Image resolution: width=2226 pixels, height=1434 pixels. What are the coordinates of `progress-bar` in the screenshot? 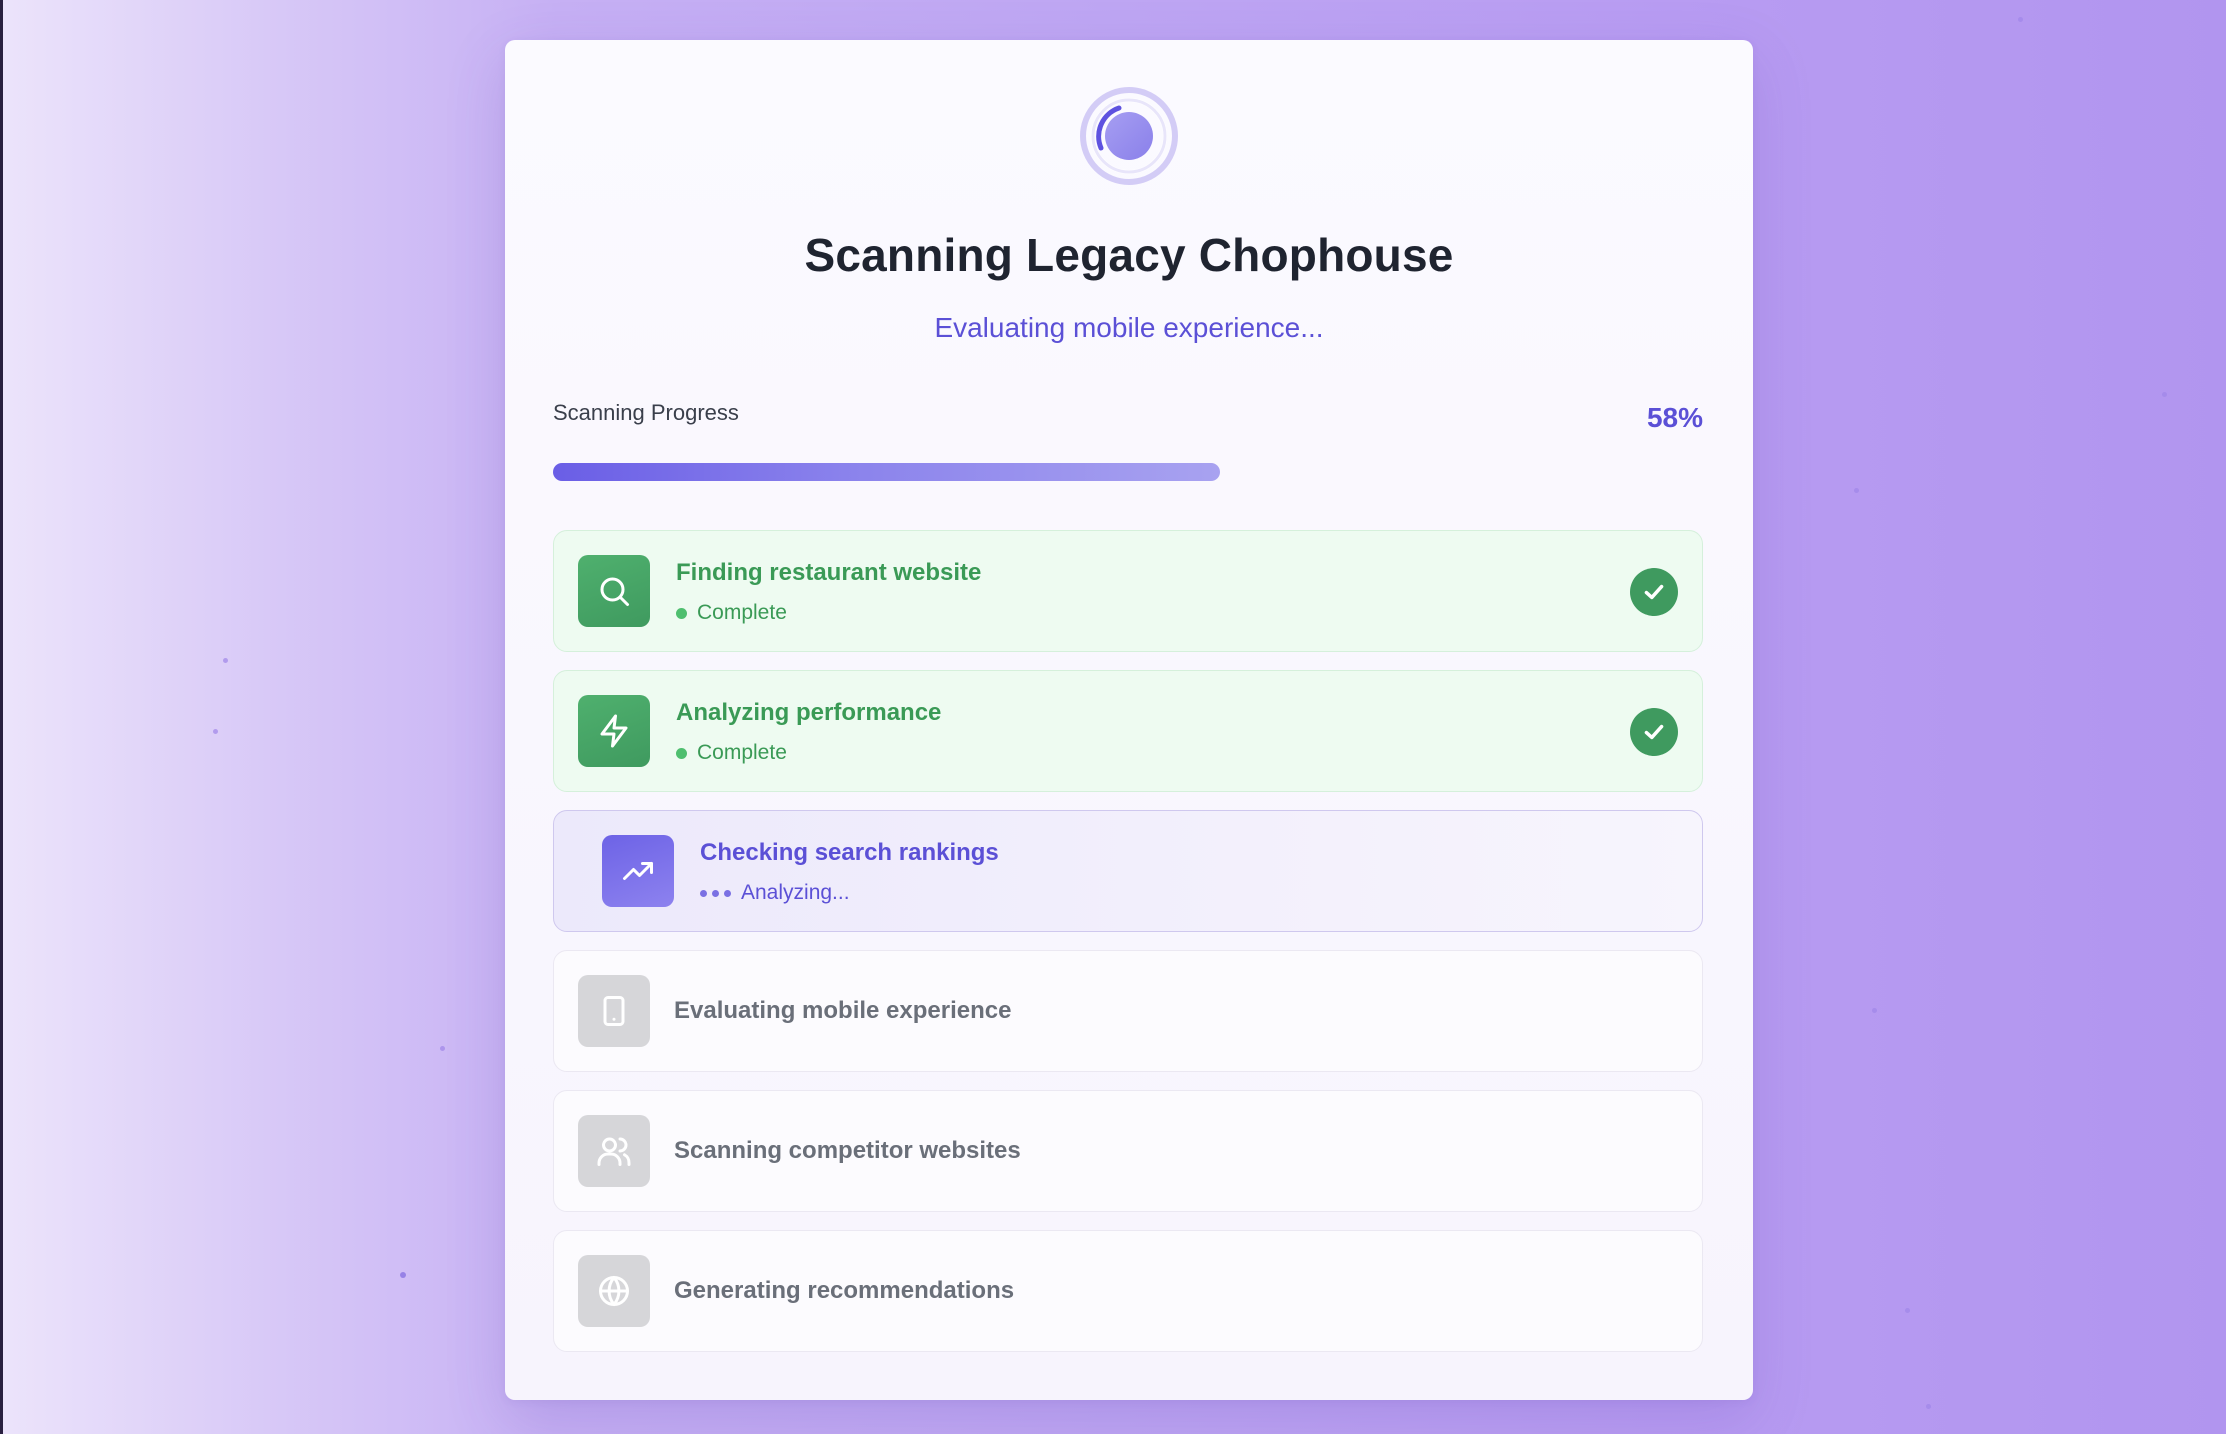 It's located at (1128, 472).